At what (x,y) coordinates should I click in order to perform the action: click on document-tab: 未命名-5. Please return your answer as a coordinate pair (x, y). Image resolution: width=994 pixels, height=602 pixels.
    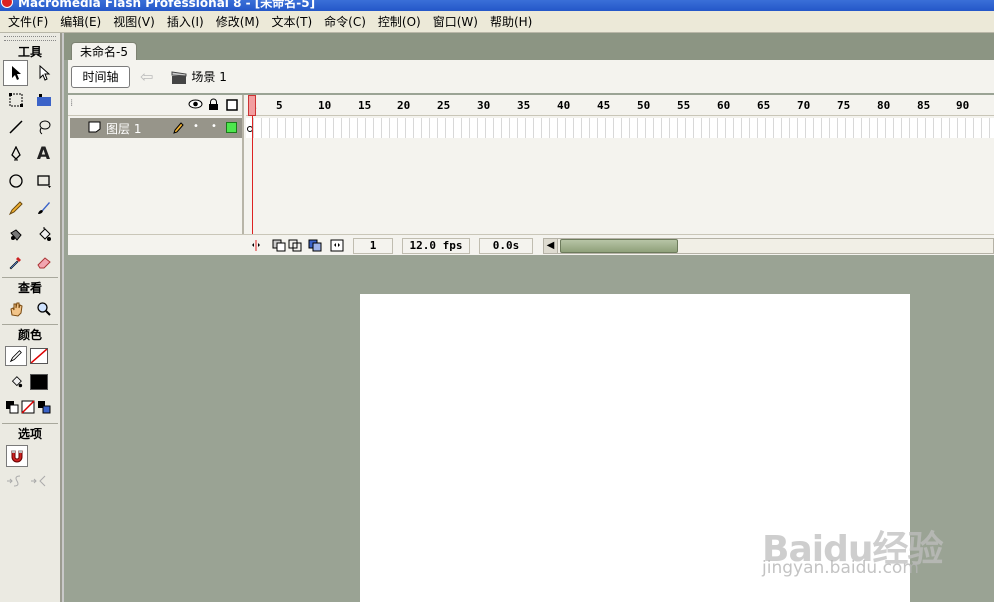
    Looking at the image, I should click on (104, 52).